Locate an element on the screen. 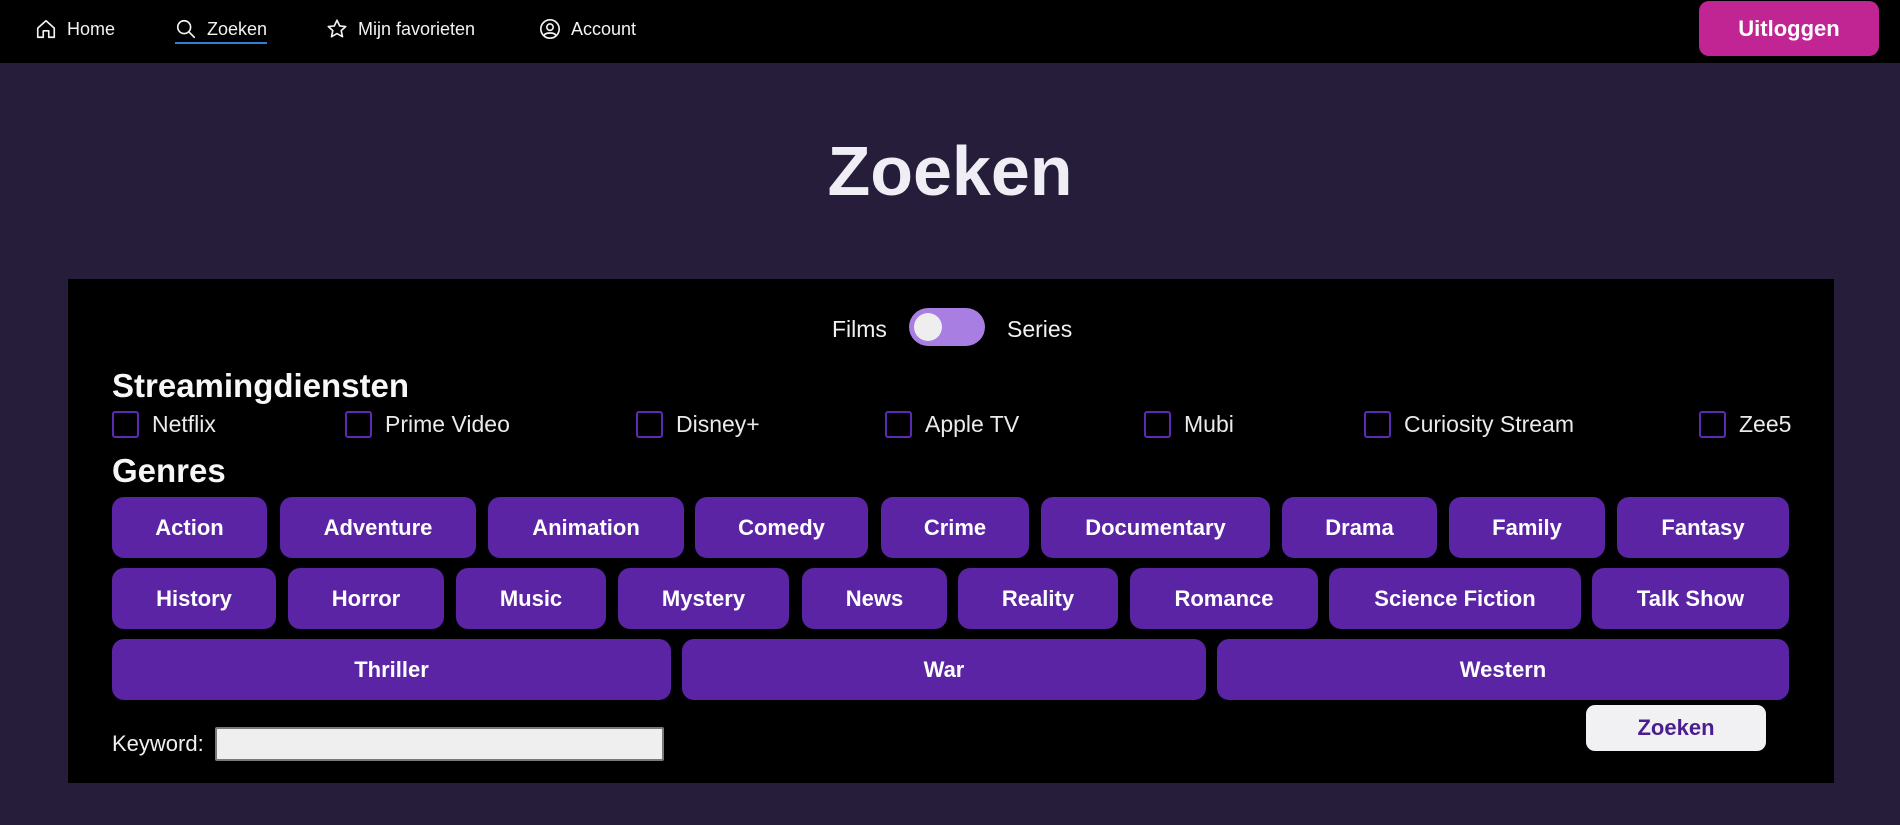 This screenshot has height=825, width=1900. nav-search-label: Zoeken is located at coordinates (237, 29).